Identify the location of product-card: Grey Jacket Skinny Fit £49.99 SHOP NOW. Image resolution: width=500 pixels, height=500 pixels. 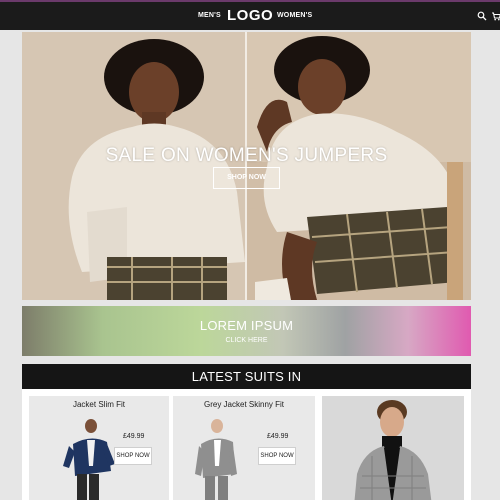
(244, 448).